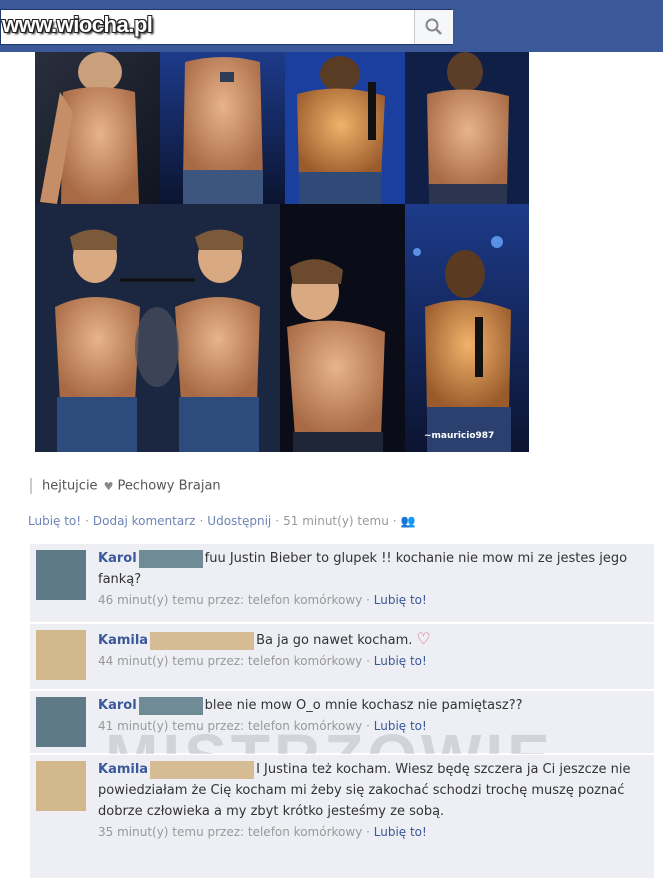 The height and width of the screenshot is (878, 663). What do you see at coordinates (331, 26) in the screenshot?
I see `top-bar: so www.wiocha.pl` at bounding box center [331, 26].